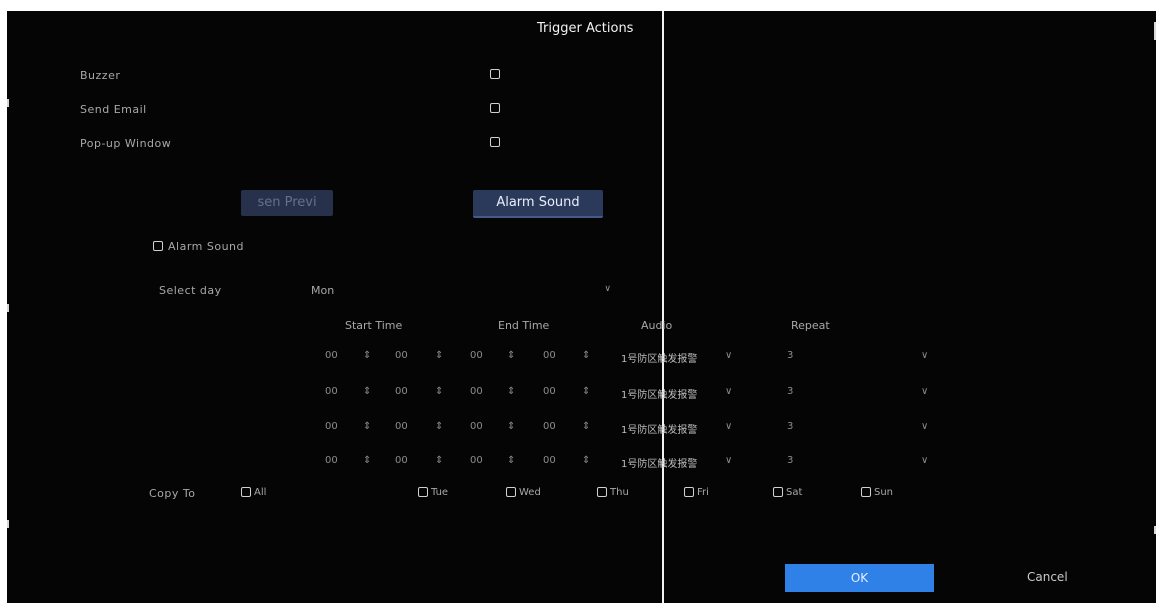  I want to click on copy-sun-option: Sun, so click(877, 492).